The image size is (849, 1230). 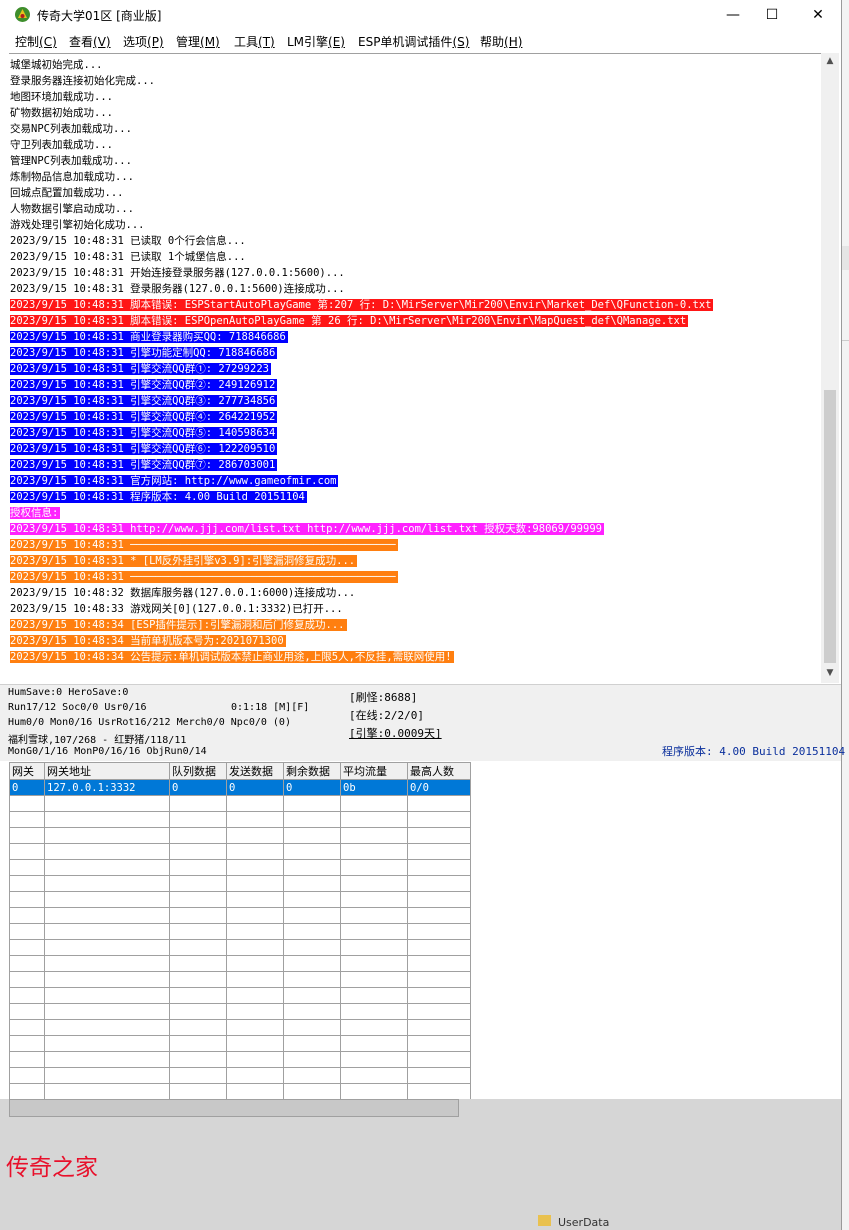 What do you see at coordinates (68, 692) in the screenshot?
I see `status-save: HumSave:0 HeroSave:0` at bounding box center [68, 692].